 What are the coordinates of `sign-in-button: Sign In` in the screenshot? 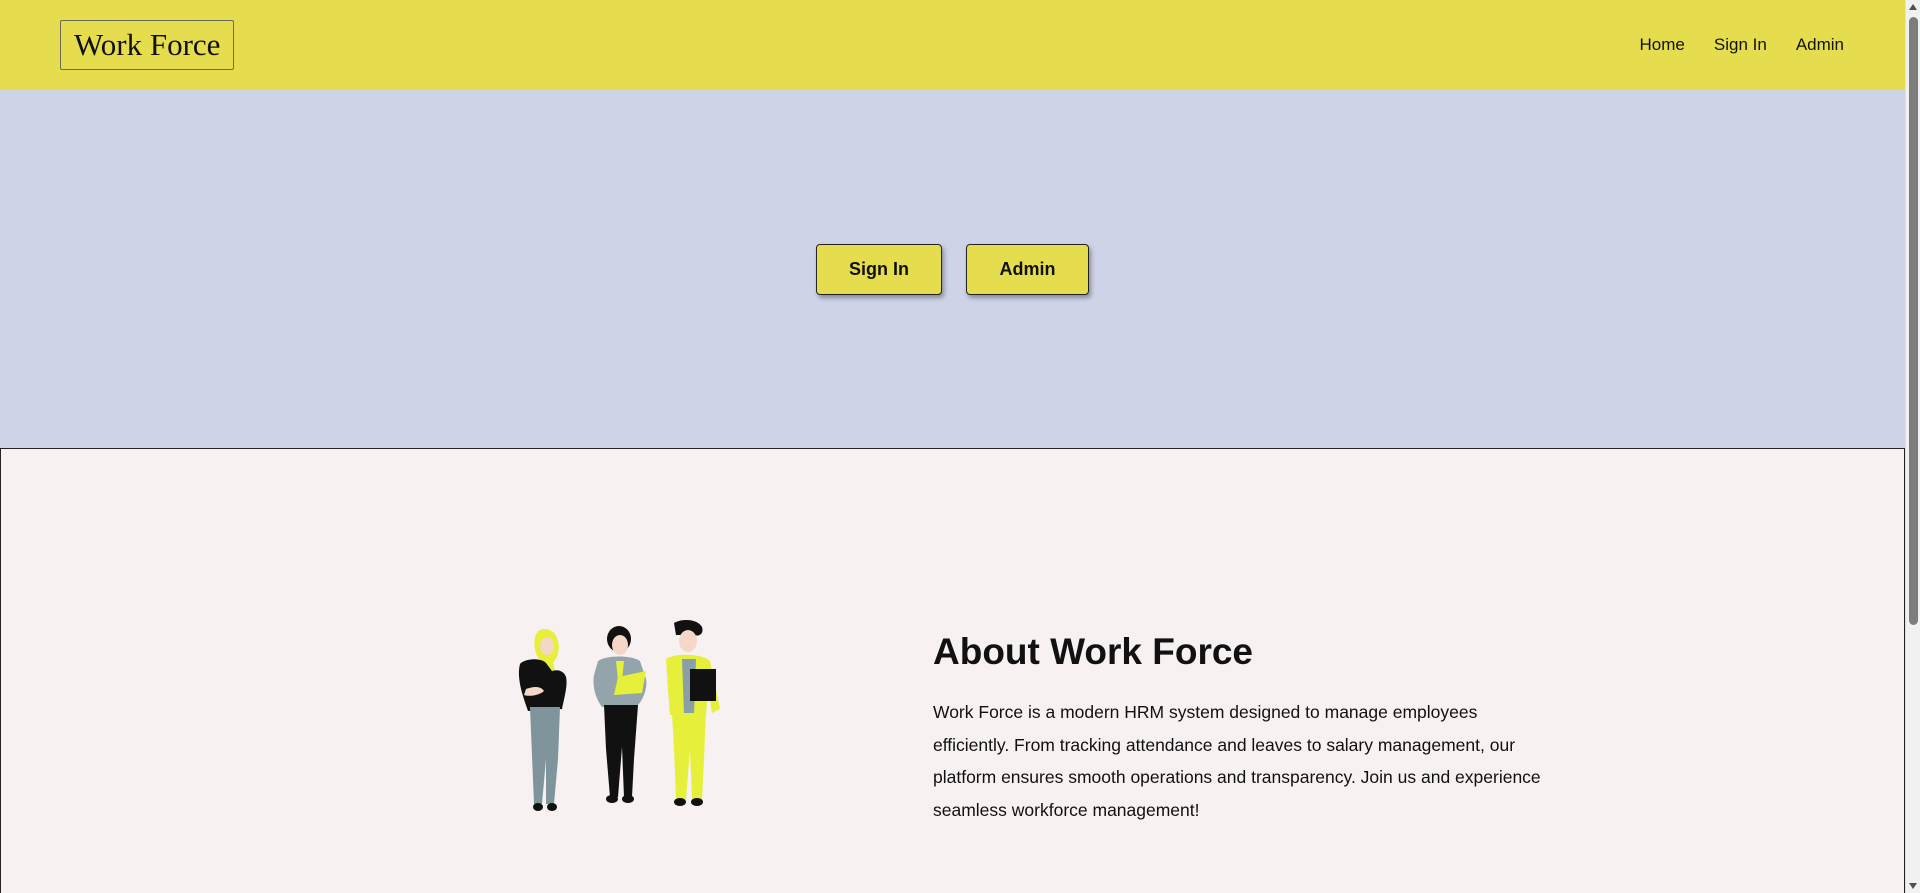 It's located at (879, 269).